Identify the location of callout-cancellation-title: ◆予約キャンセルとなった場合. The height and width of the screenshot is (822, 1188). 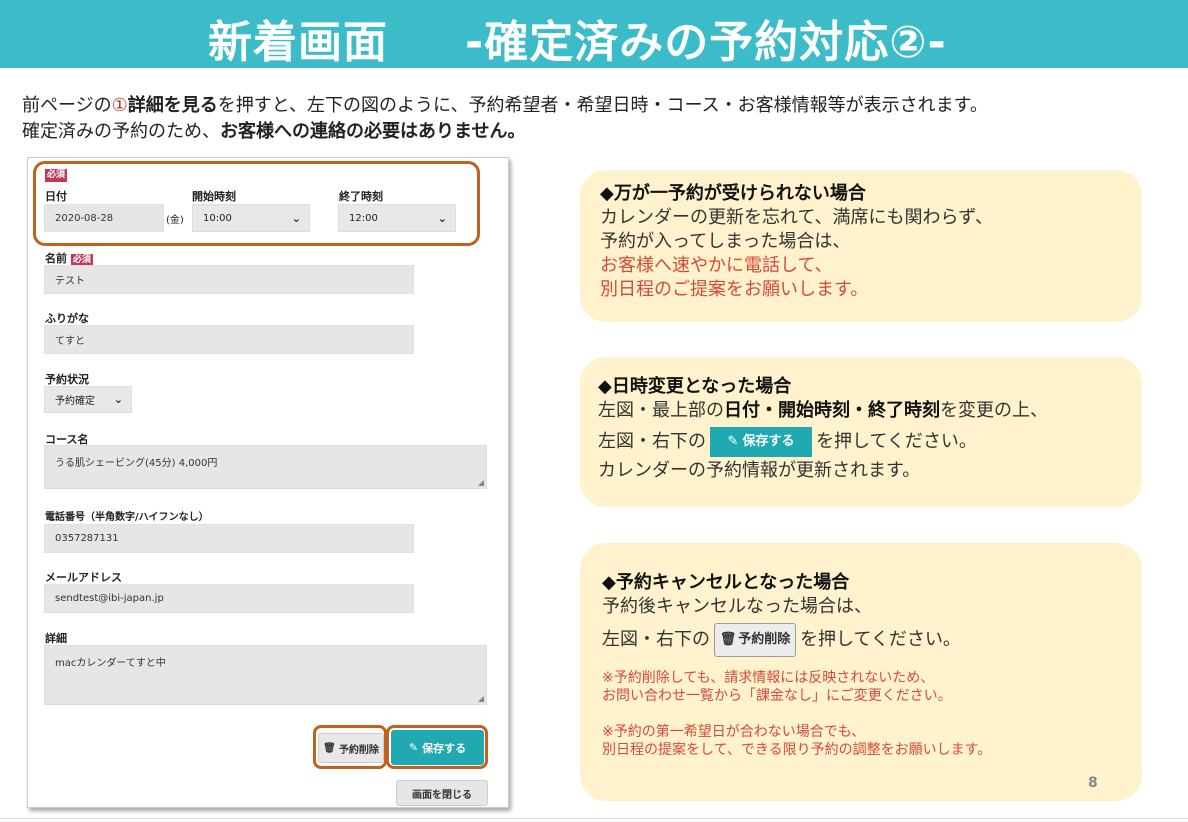
(726, 582).